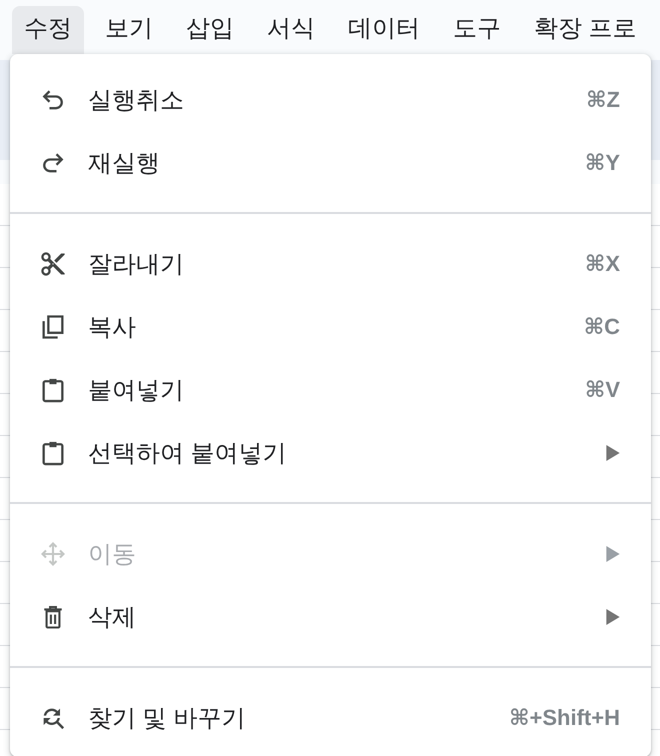 The image size is (660, 756). Describe the element at coordinates (187, 452) in the screenshot. I see `menu-item: 선택하여 붙여넣기` at that location.